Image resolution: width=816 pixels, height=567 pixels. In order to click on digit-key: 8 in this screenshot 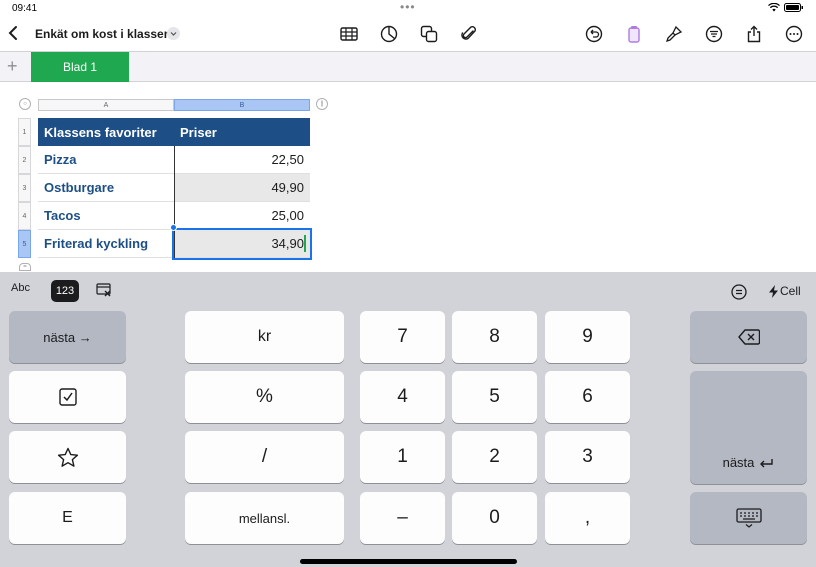, I will do `click(494, 337)`.